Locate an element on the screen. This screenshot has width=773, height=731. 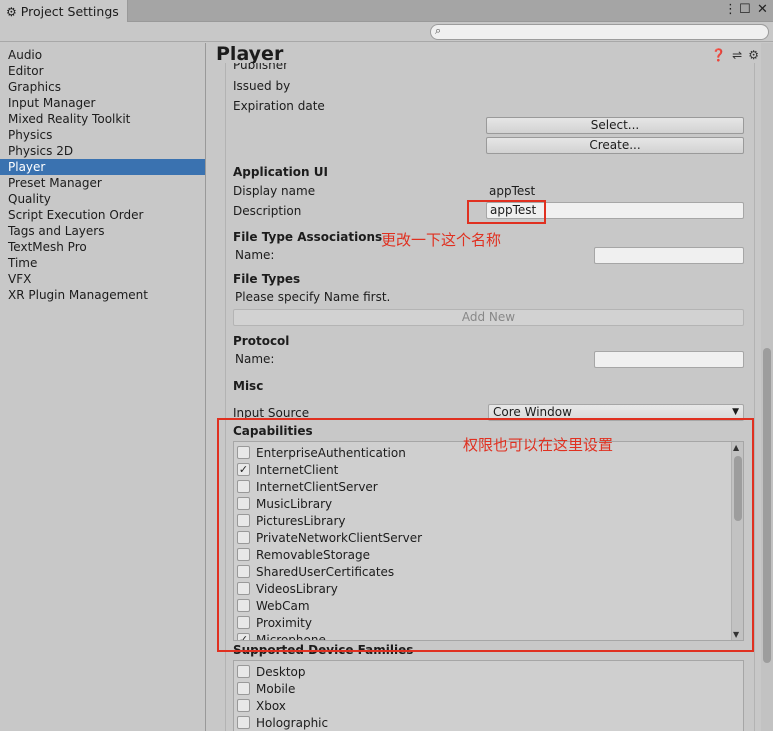
file-type-associations-header: File Type Associations is located at coordinates (308, 237).